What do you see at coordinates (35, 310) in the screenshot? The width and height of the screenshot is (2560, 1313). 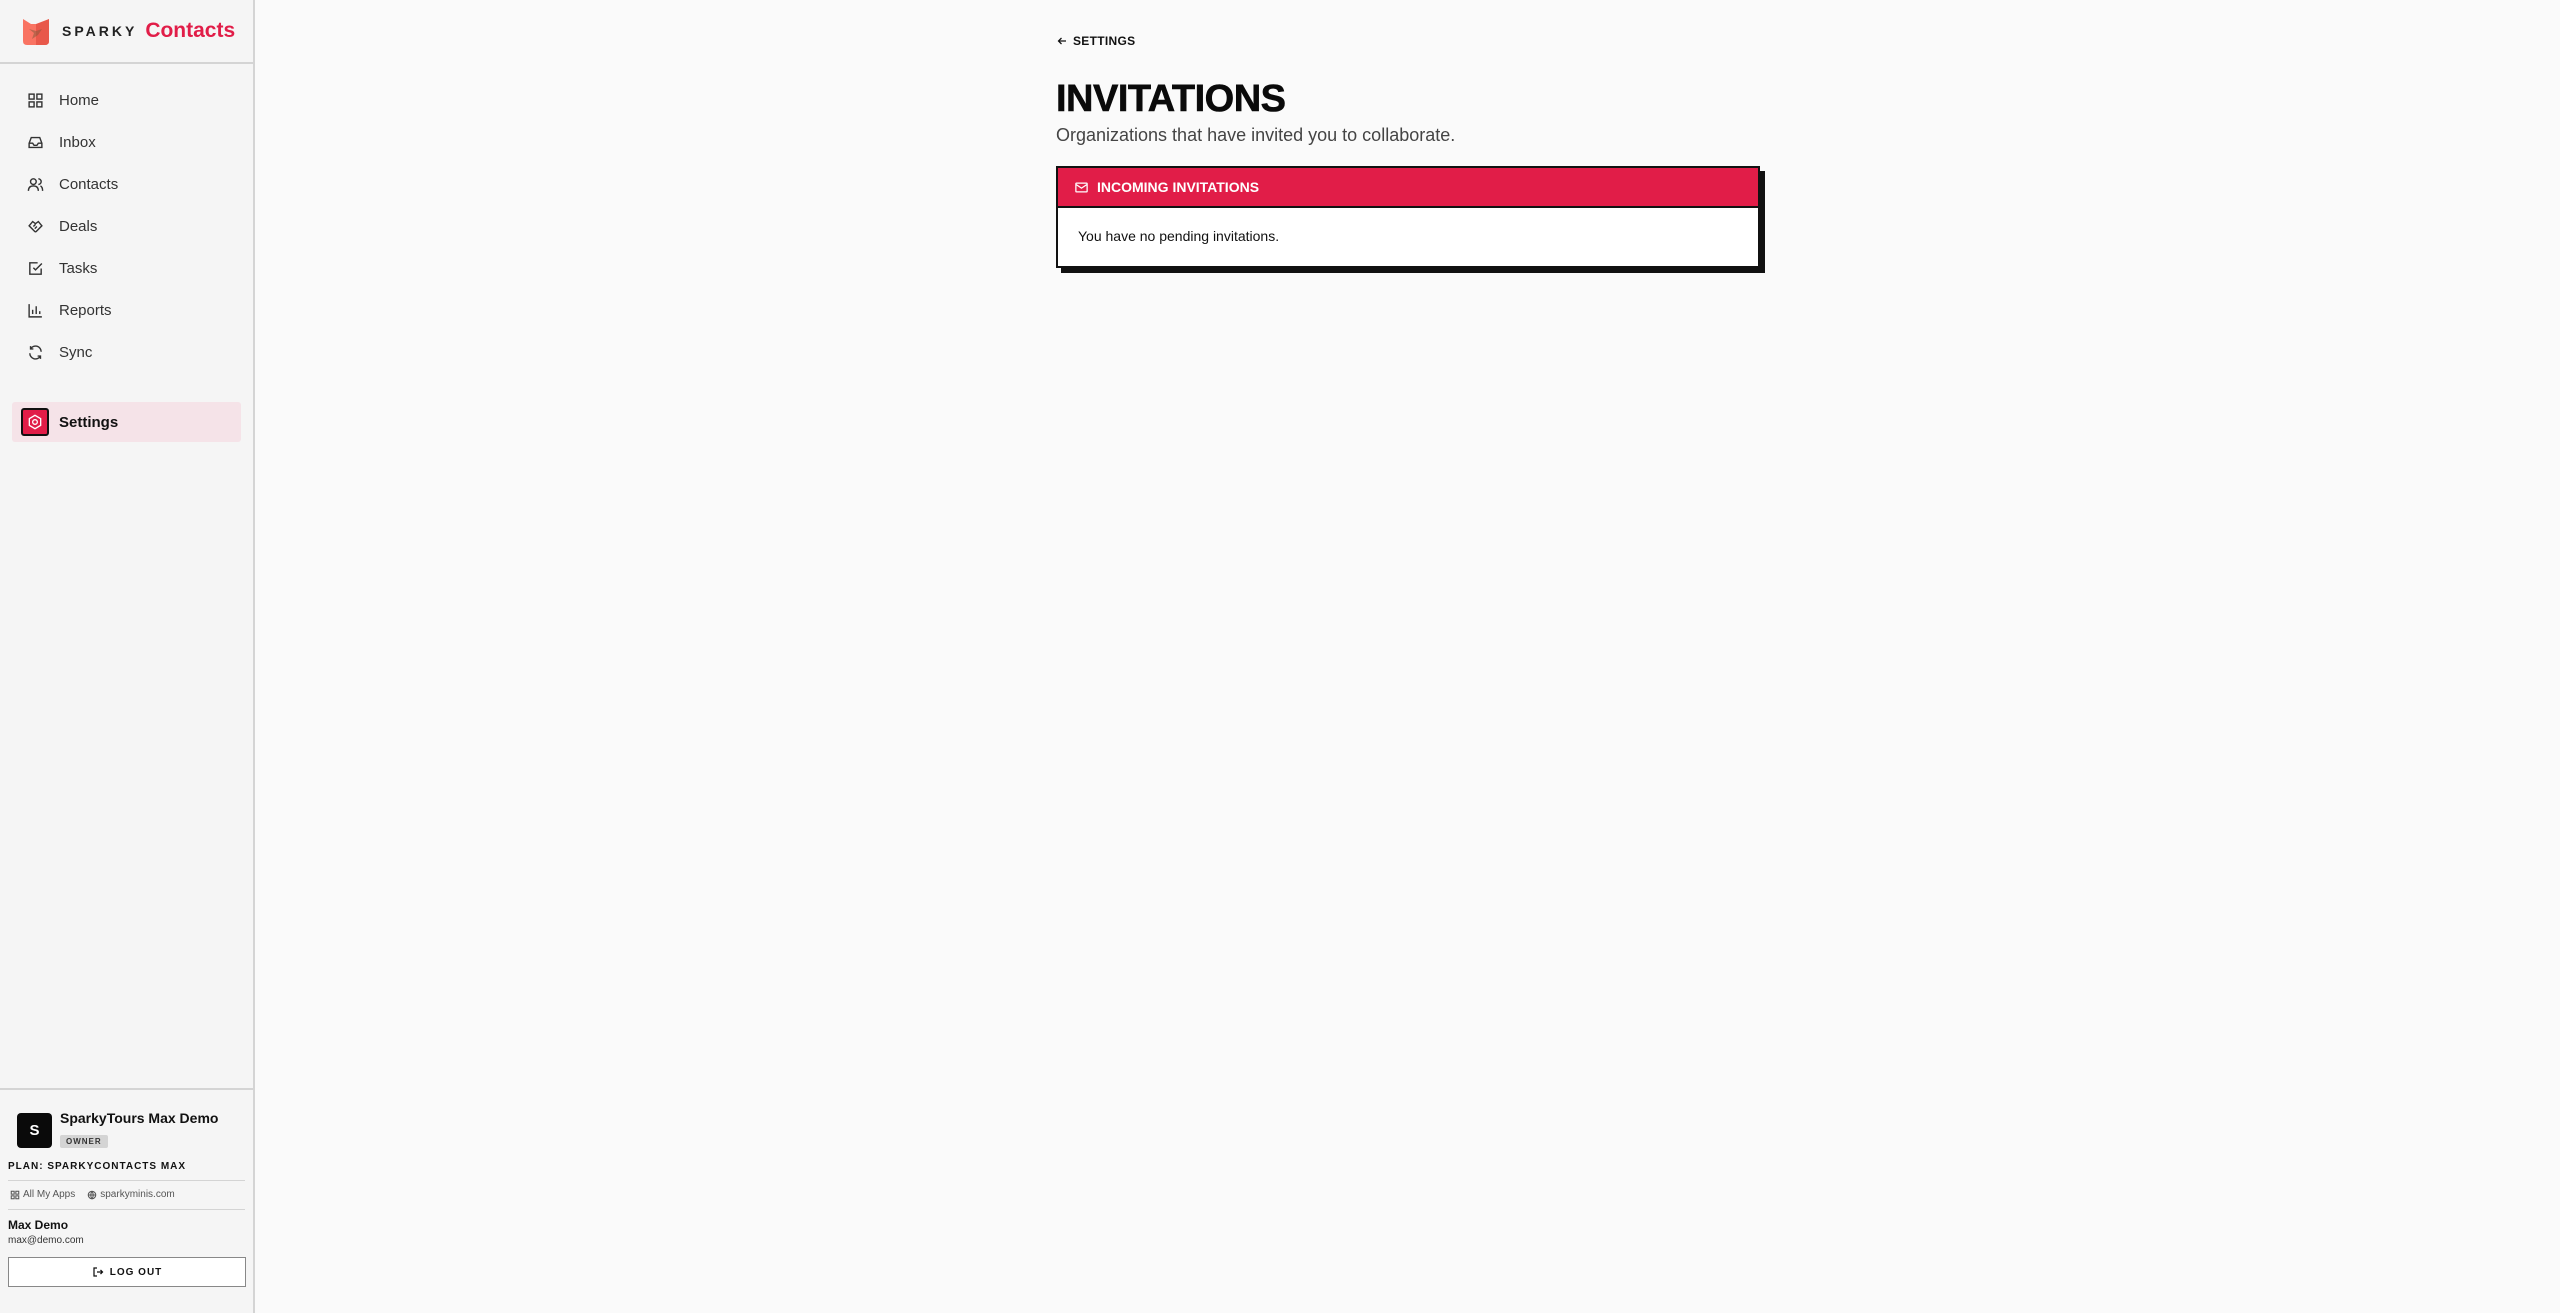 I see `bar-chart-icon` at bounding box center [35, 310].